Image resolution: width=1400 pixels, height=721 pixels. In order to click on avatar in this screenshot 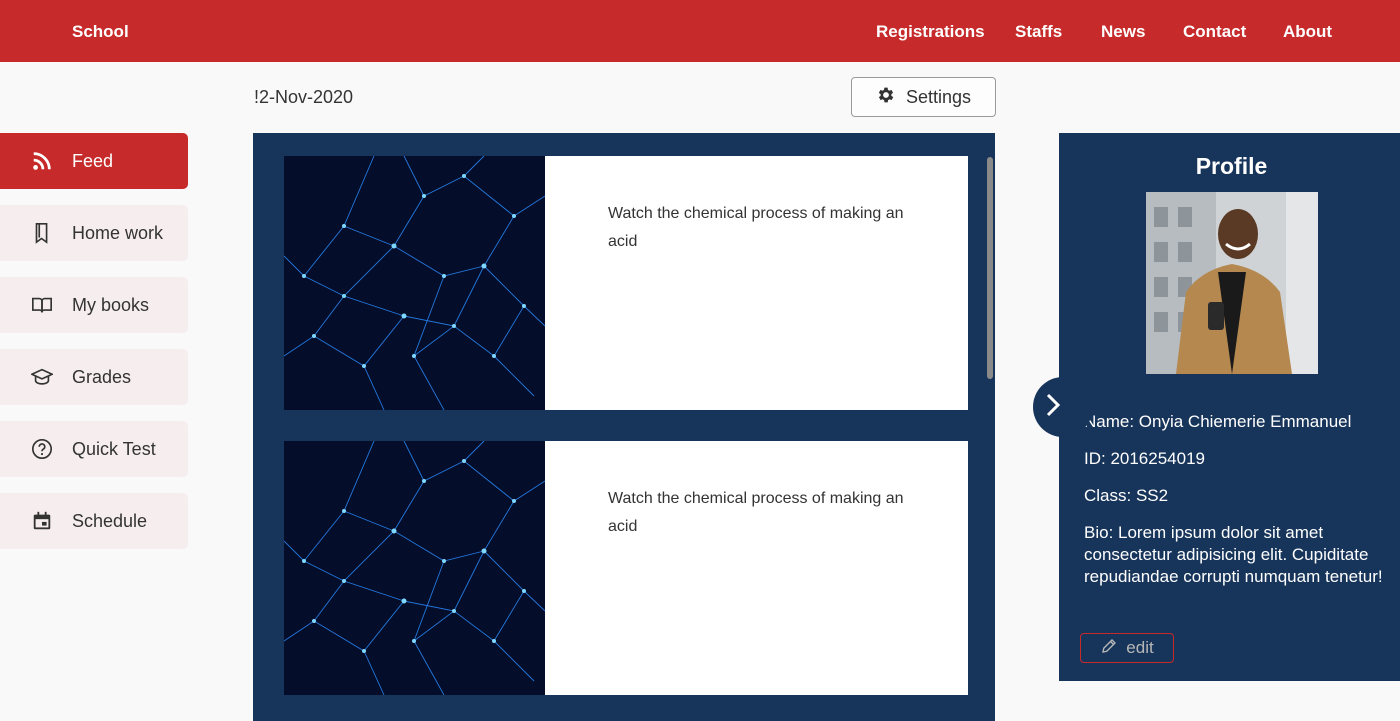, I will do `click(1232, 283)`.